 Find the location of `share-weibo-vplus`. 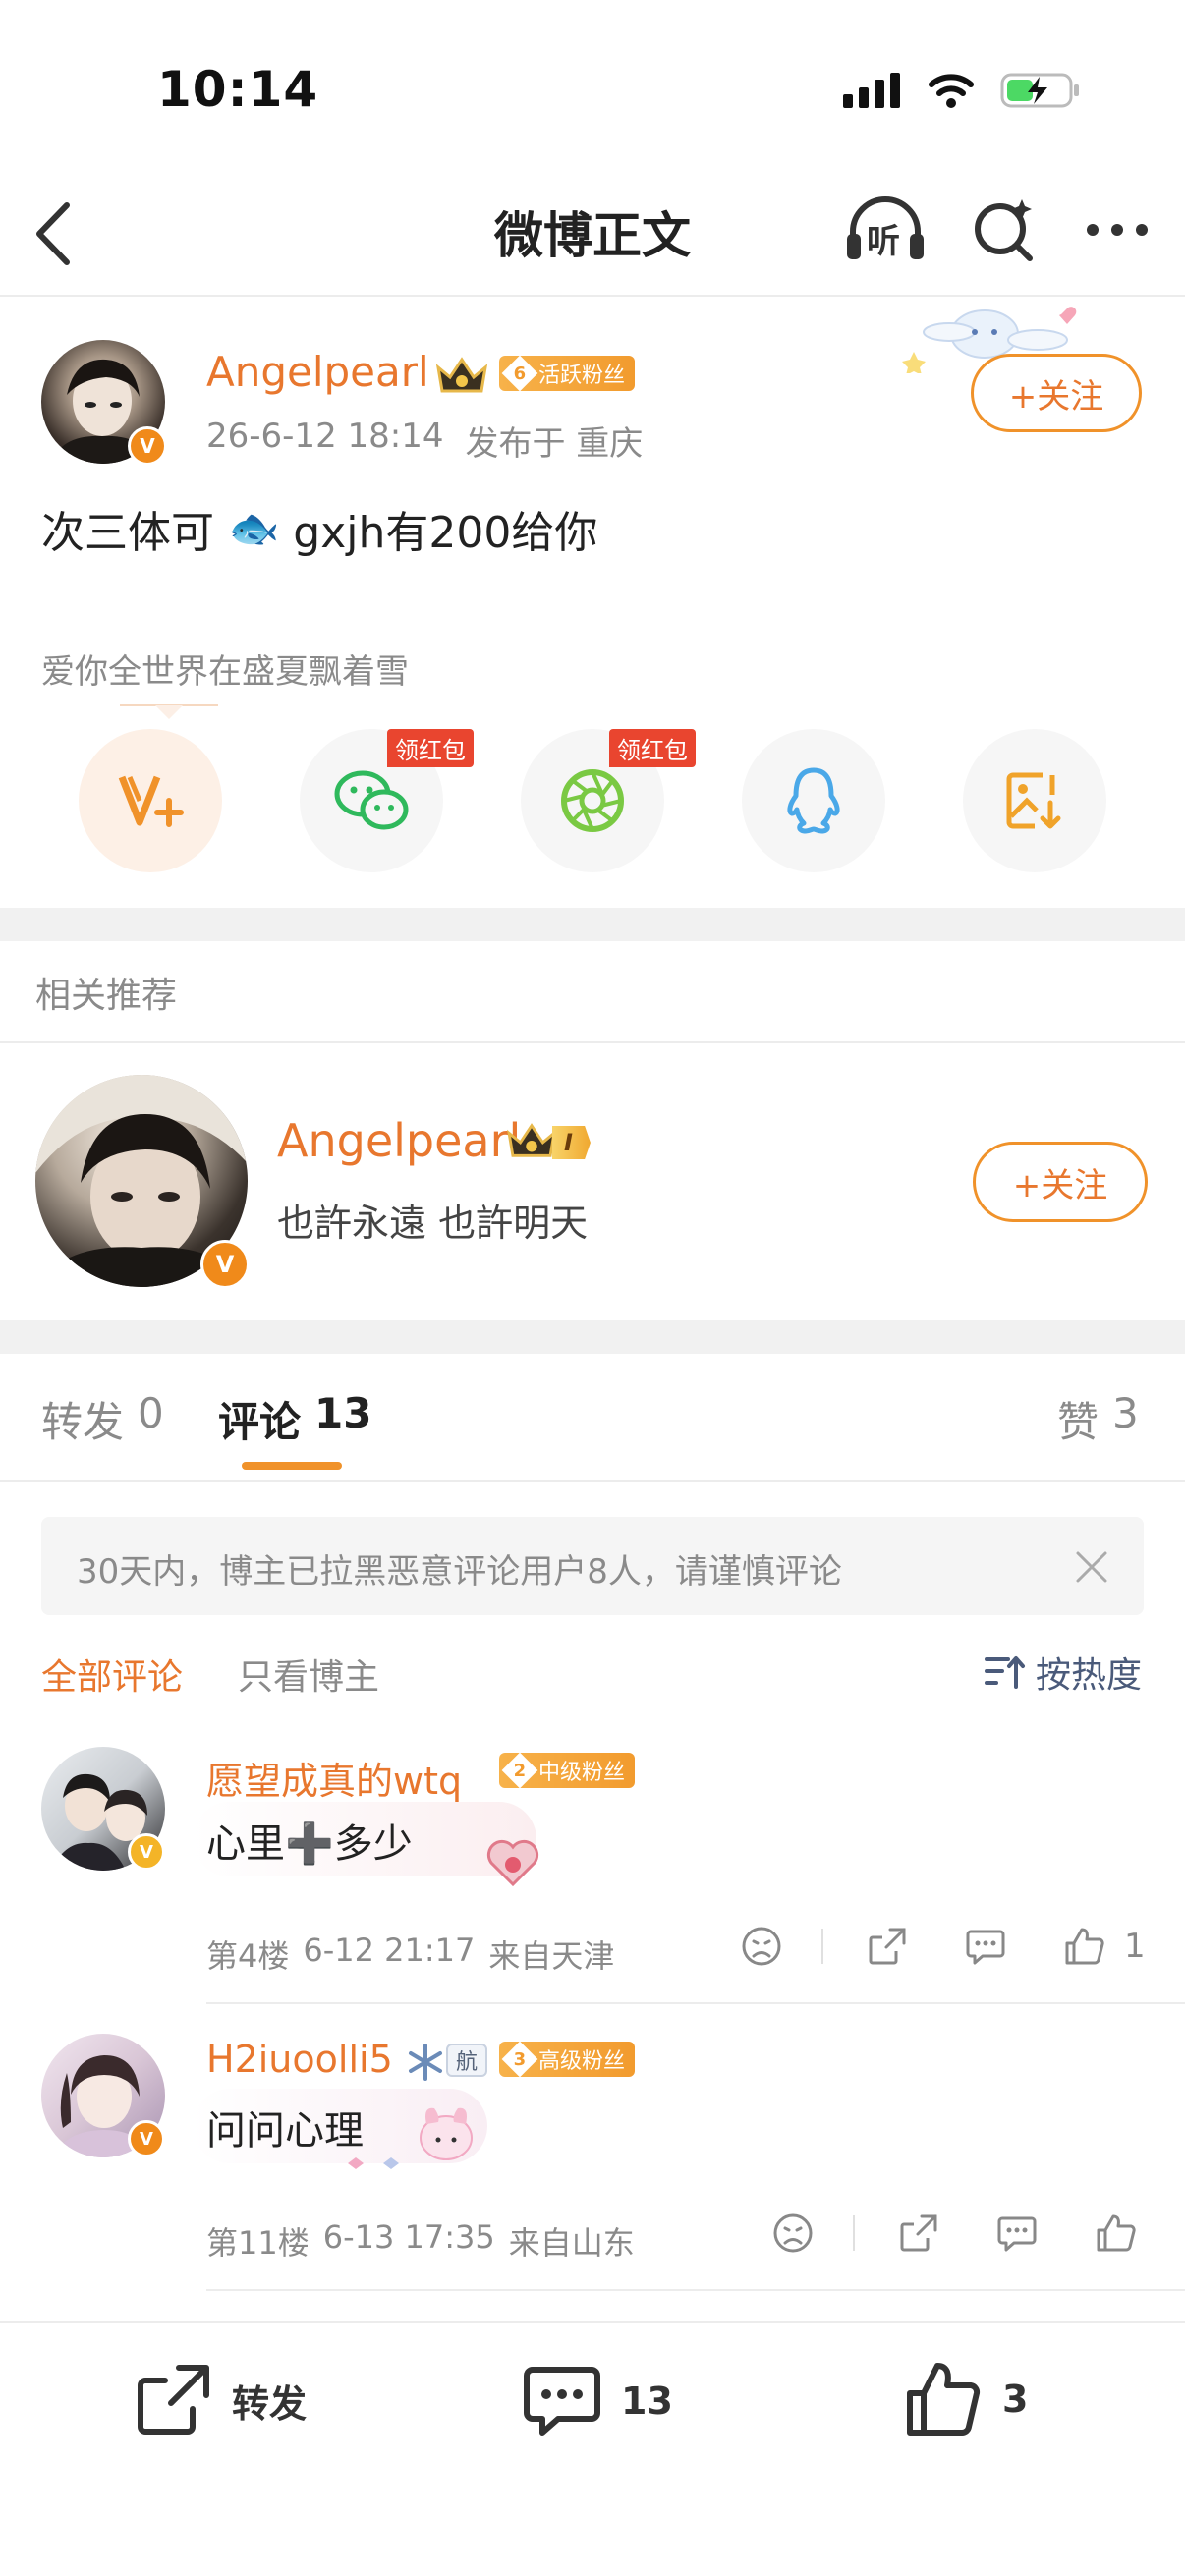

share-weibo-vplus is located at coordinates (151, 800).